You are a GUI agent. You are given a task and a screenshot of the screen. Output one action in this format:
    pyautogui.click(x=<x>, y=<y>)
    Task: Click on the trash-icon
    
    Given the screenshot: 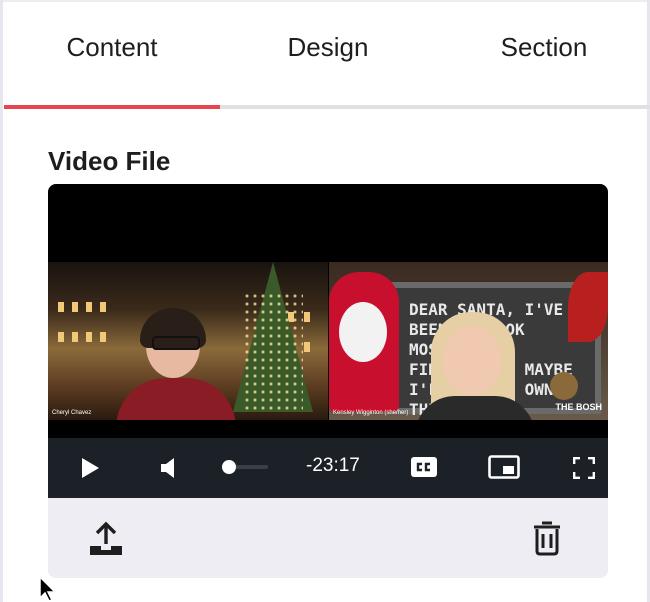 What is the action you would take?
    pyautogui.click(x=547, y=538)
    